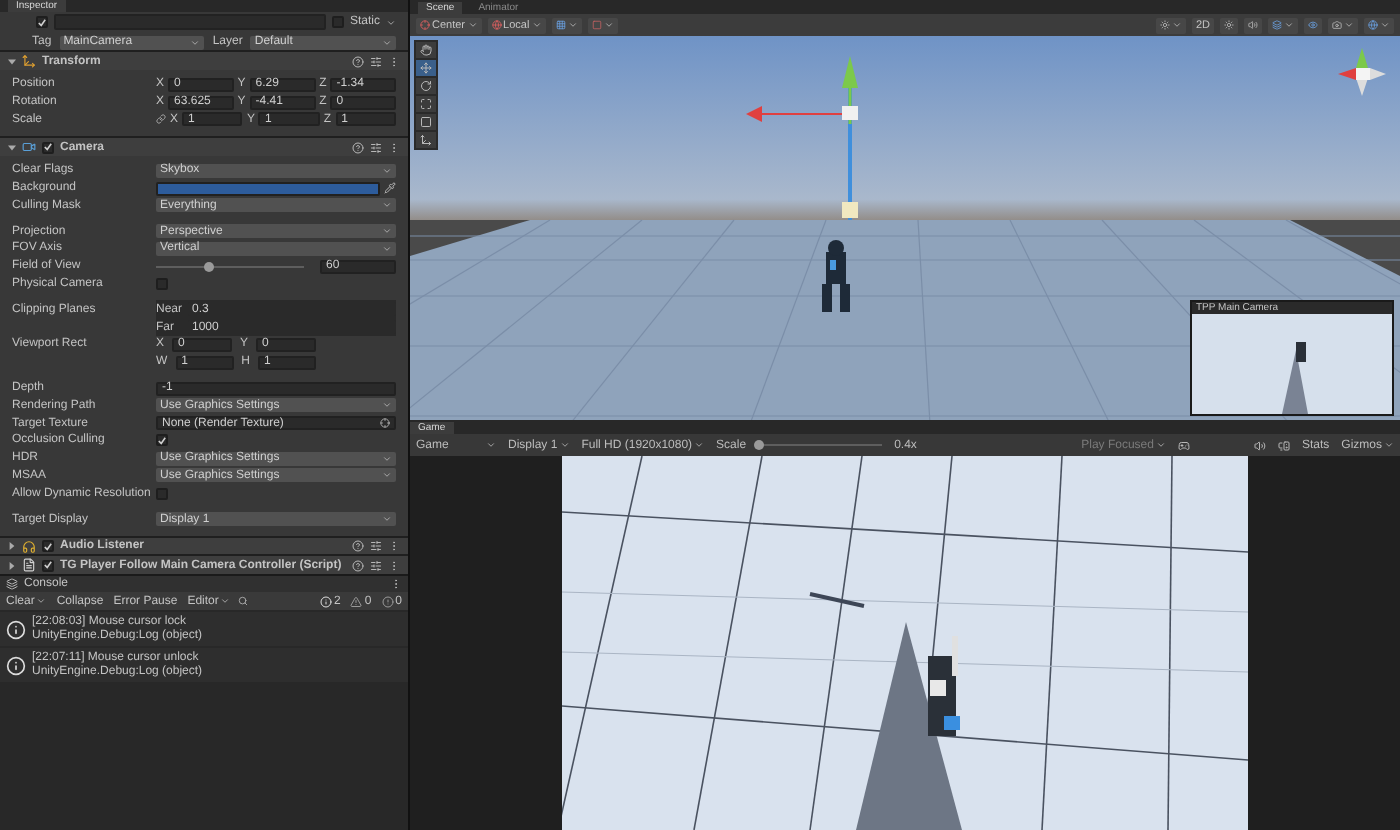 The height and width of the screenshot is (830, 1400). What do you see at coordinates (1277, 25) in the screenshot?
I see `effects-icon` at bounding box center [1277, 25].